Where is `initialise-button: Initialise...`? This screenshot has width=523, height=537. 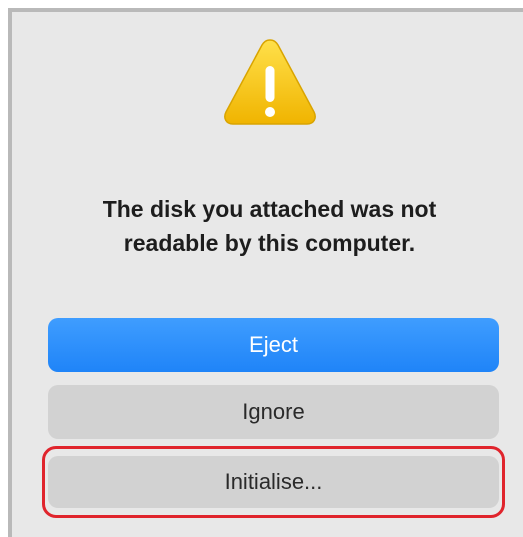 initialise-button: Initialise... is located at coordinates (273, 482).